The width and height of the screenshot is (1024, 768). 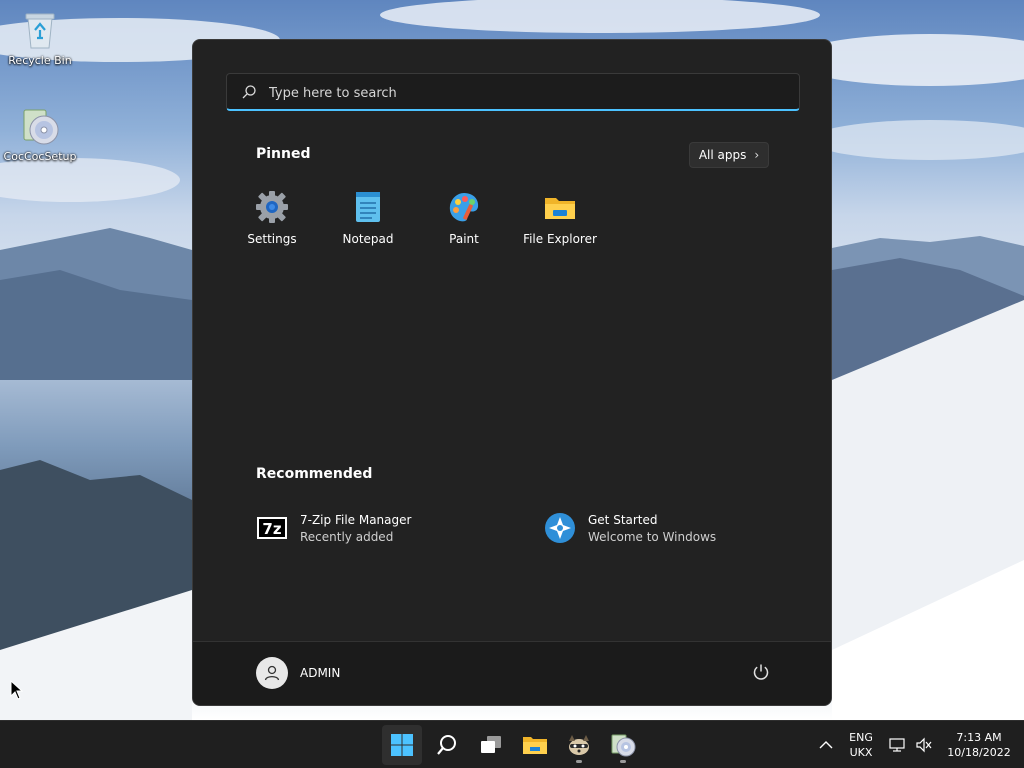 I want to click on notepad-icon, so click(x=368, y=207).